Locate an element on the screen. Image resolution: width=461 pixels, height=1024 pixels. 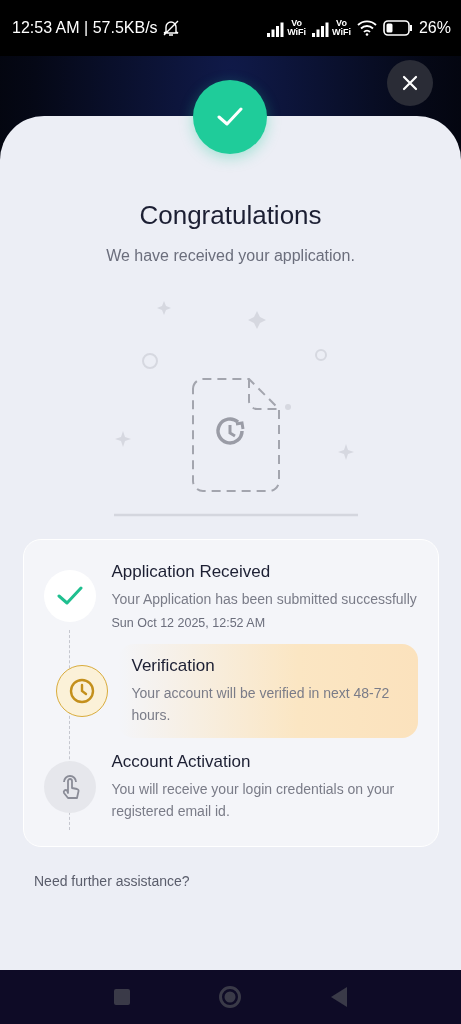
status-time: 12:53 AM | 57.5KB/s is located at coordinates (85, 28).